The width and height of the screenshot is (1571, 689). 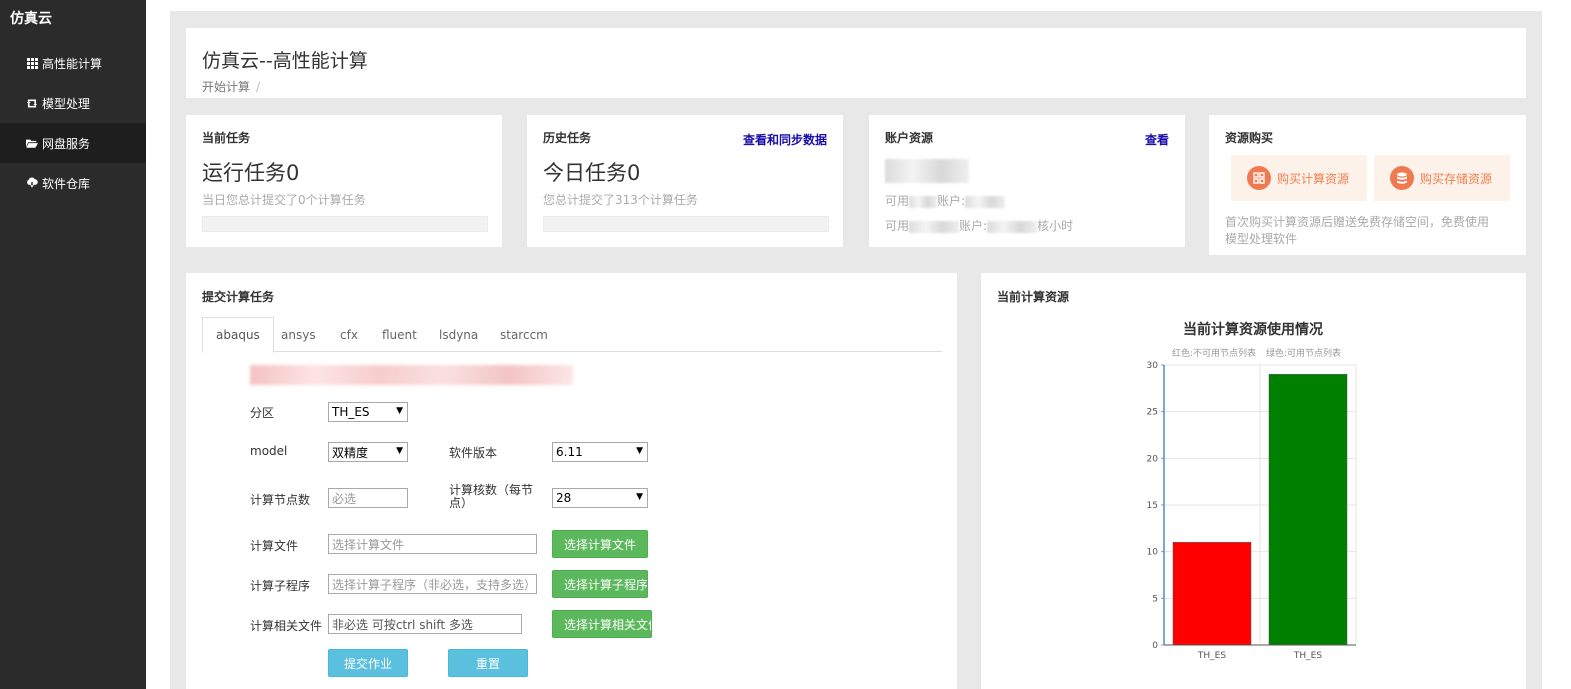 What do you see at coordinates (66, 143) in the screenshot?
I see `sidebar-item-label: 网盘服务` at bounding box center [66, 143].